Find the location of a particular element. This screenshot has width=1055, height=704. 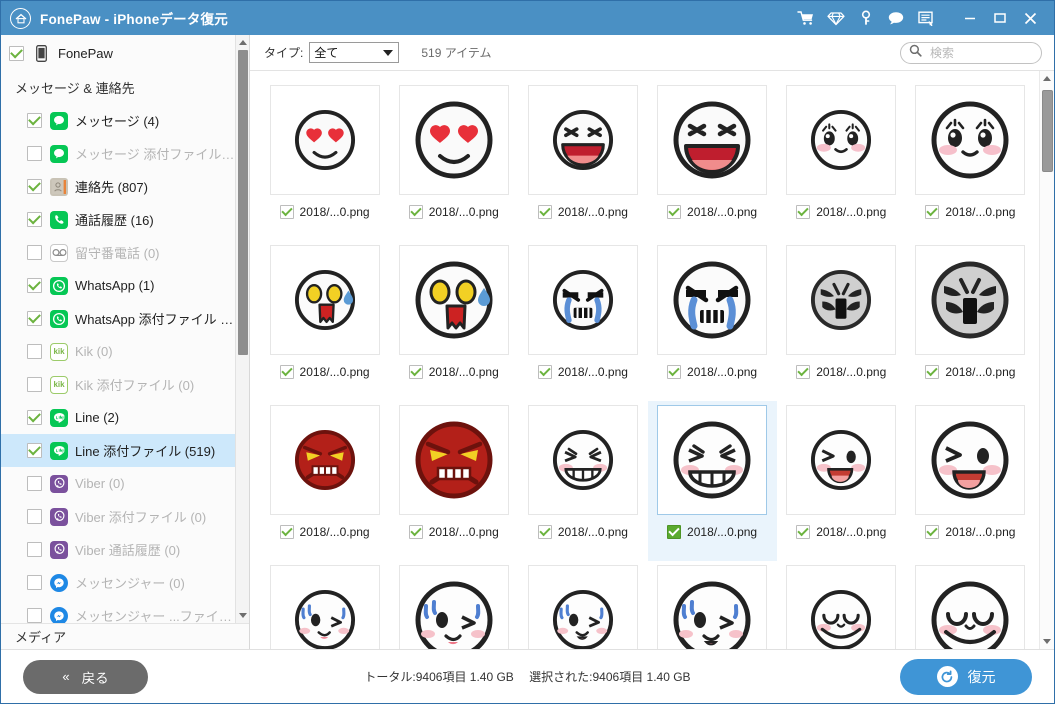

grid-scrollbar is located at coordinates (1046, 360).